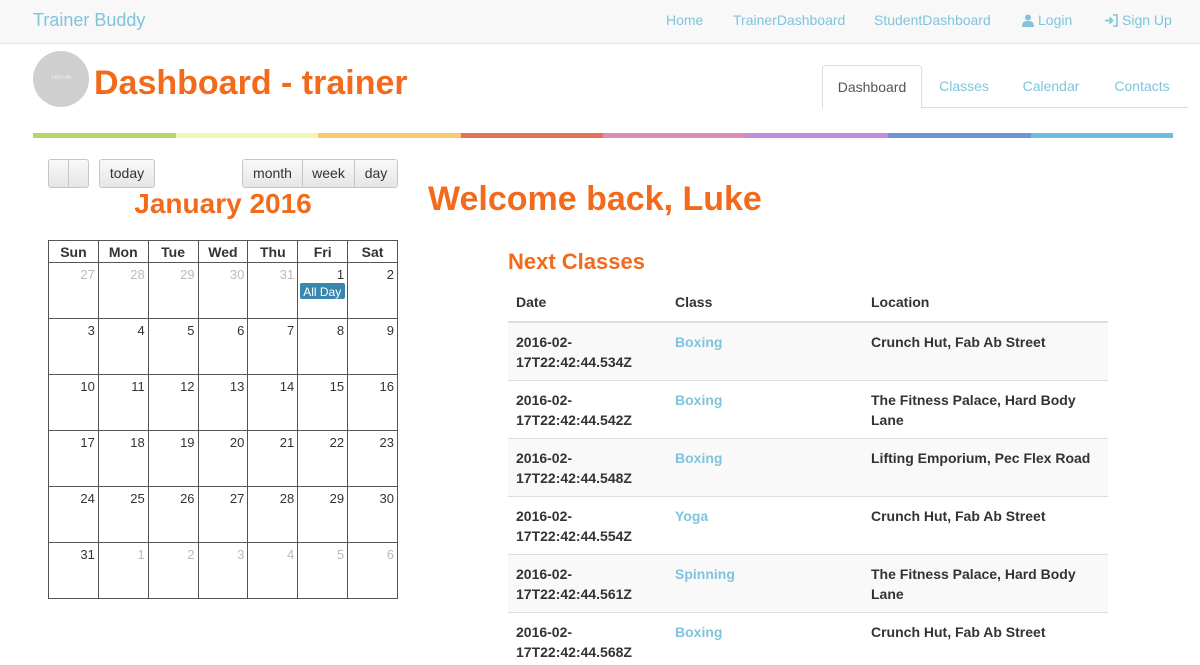  I want to click on nav-login-label: Login, so click(1055, 20).